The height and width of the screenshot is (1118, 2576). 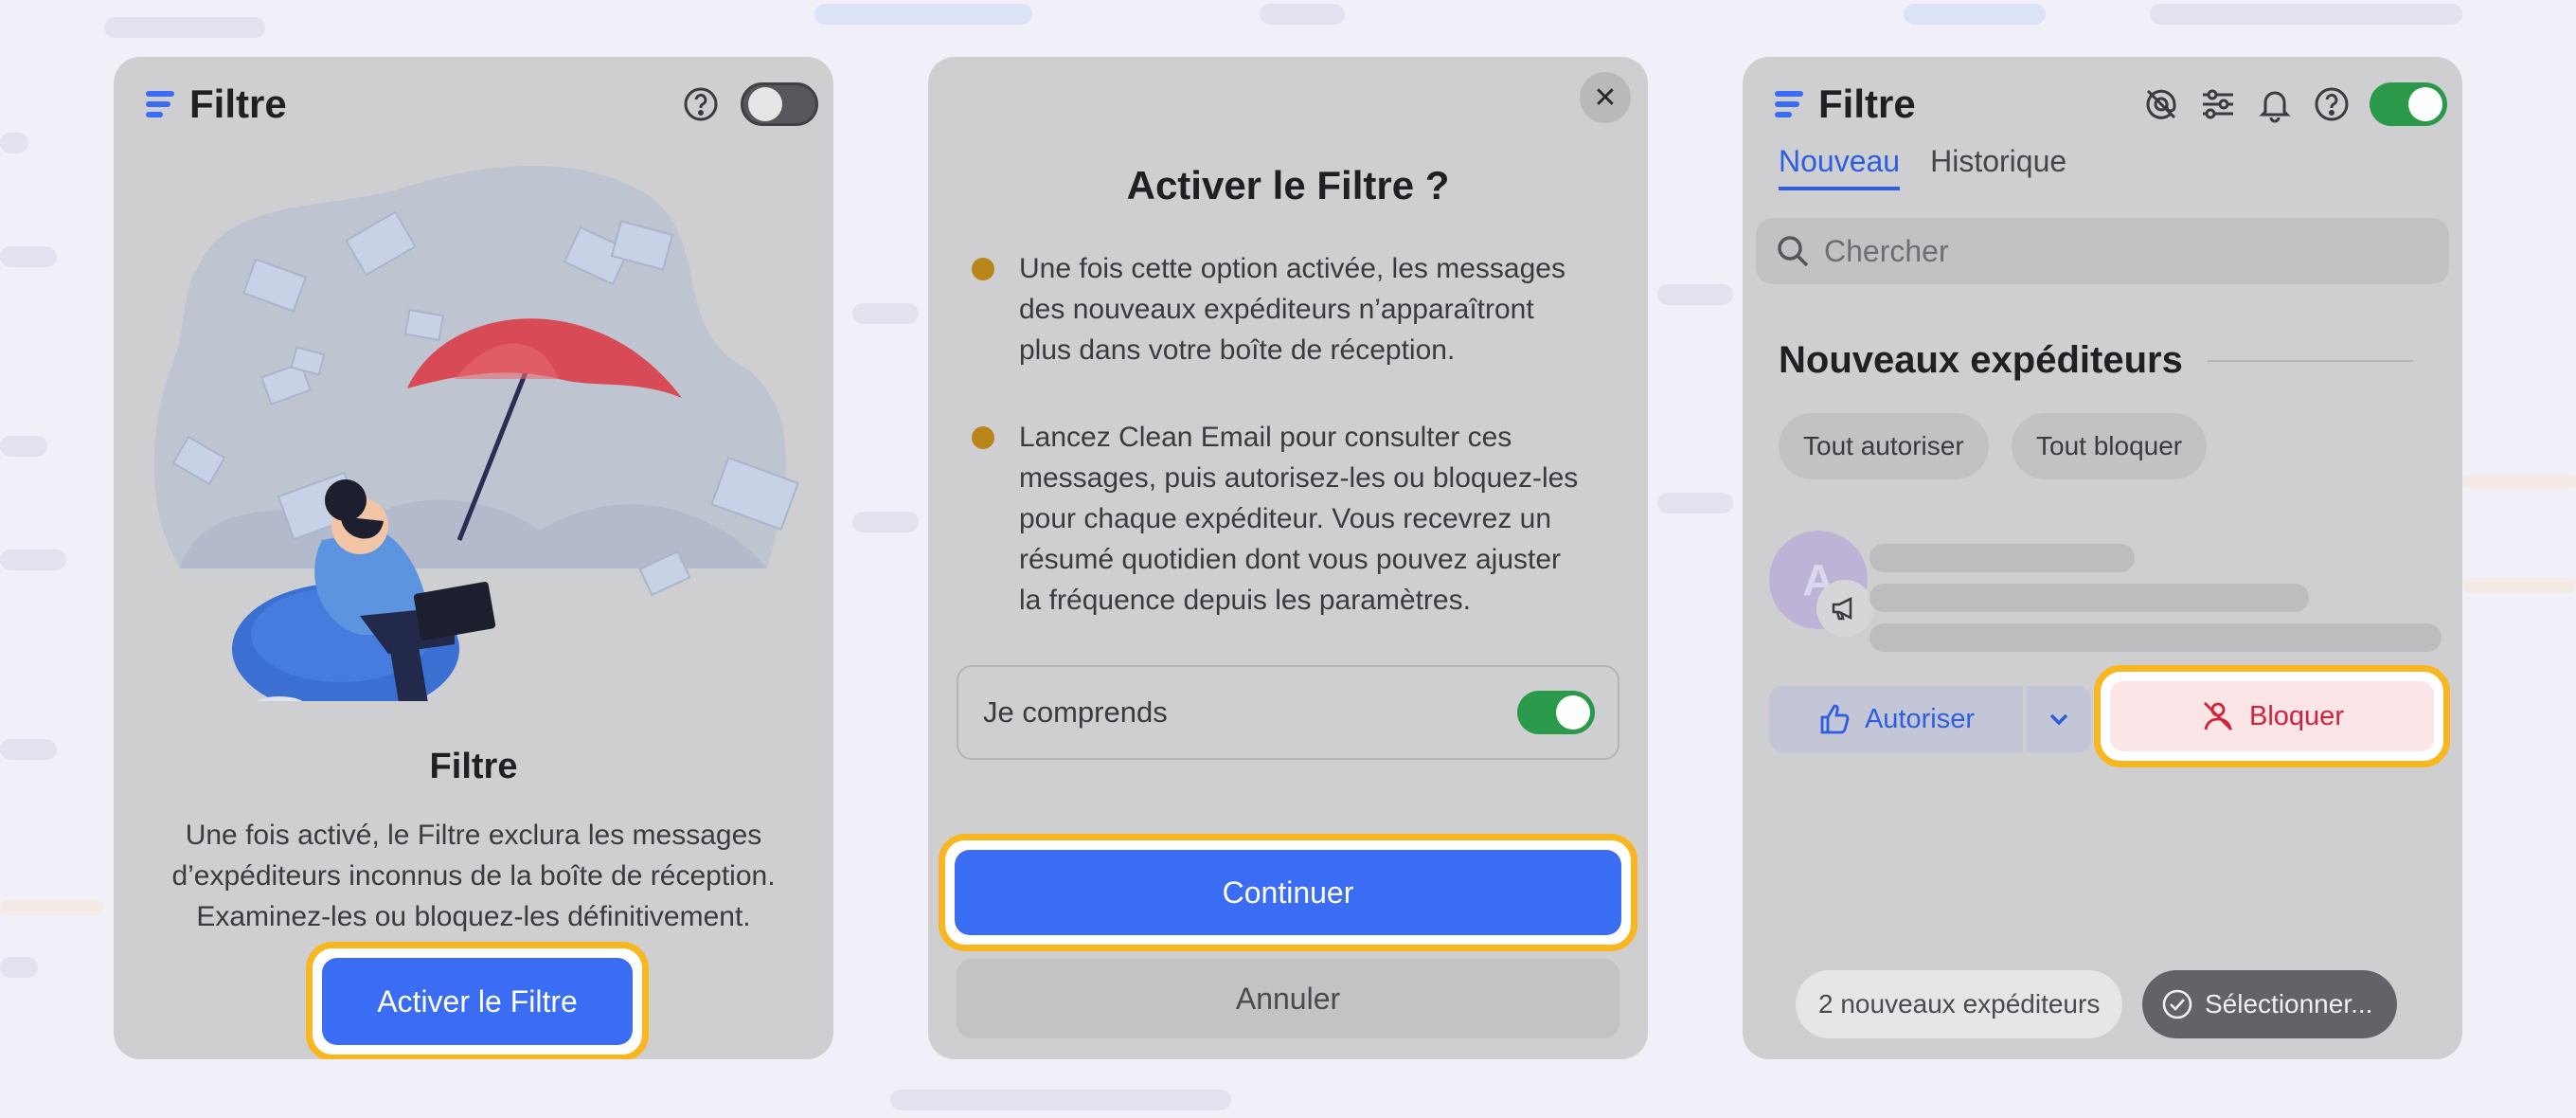 I want to click on section-header: Nouveaux expéditeurs, so click(x=2096, y=361).